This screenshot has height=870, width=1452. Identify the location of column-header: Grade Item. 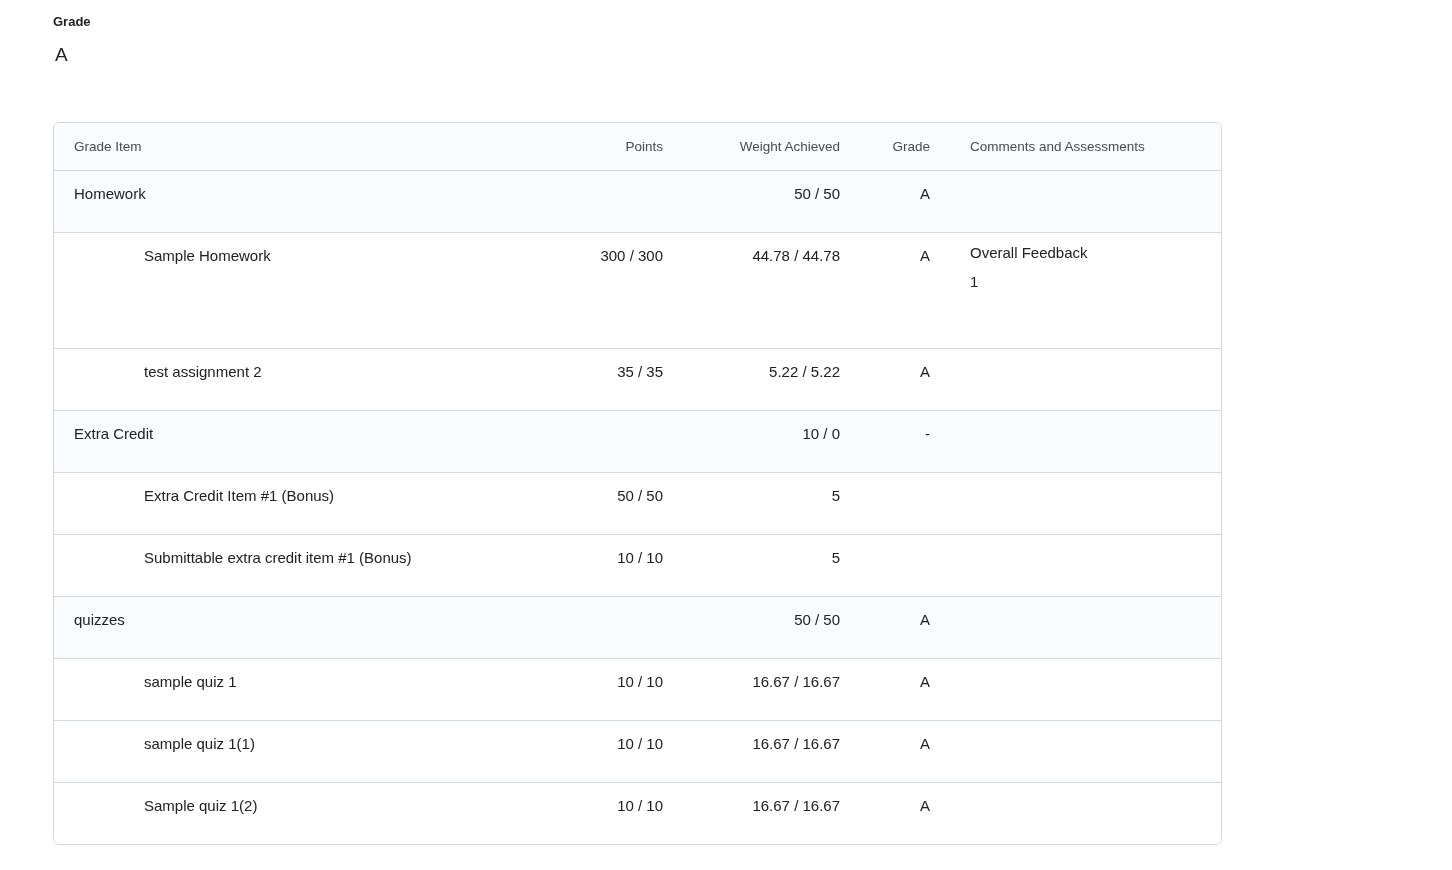
(108, 146).